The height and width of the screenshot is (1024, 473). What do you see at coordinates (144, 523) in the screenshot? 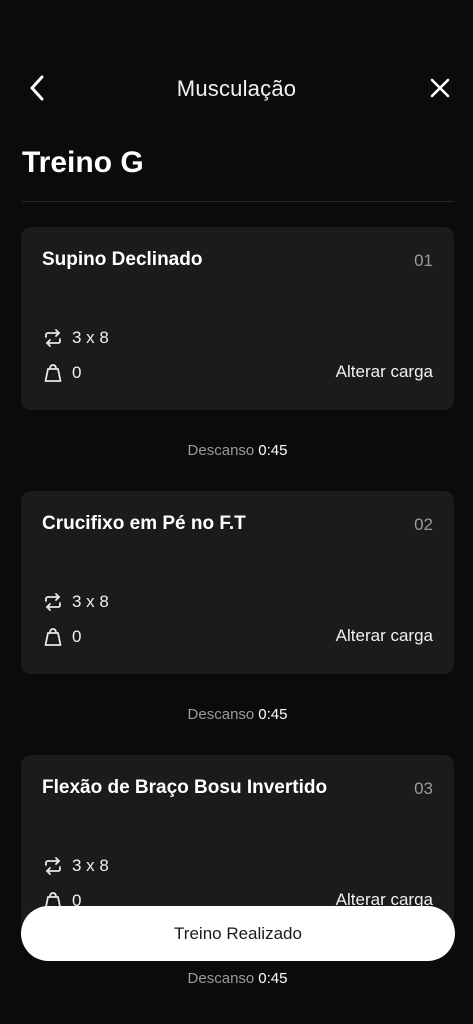
I see `exercise-name: Crucifixo em Pé no F.T` at bounding box center [144, 523].